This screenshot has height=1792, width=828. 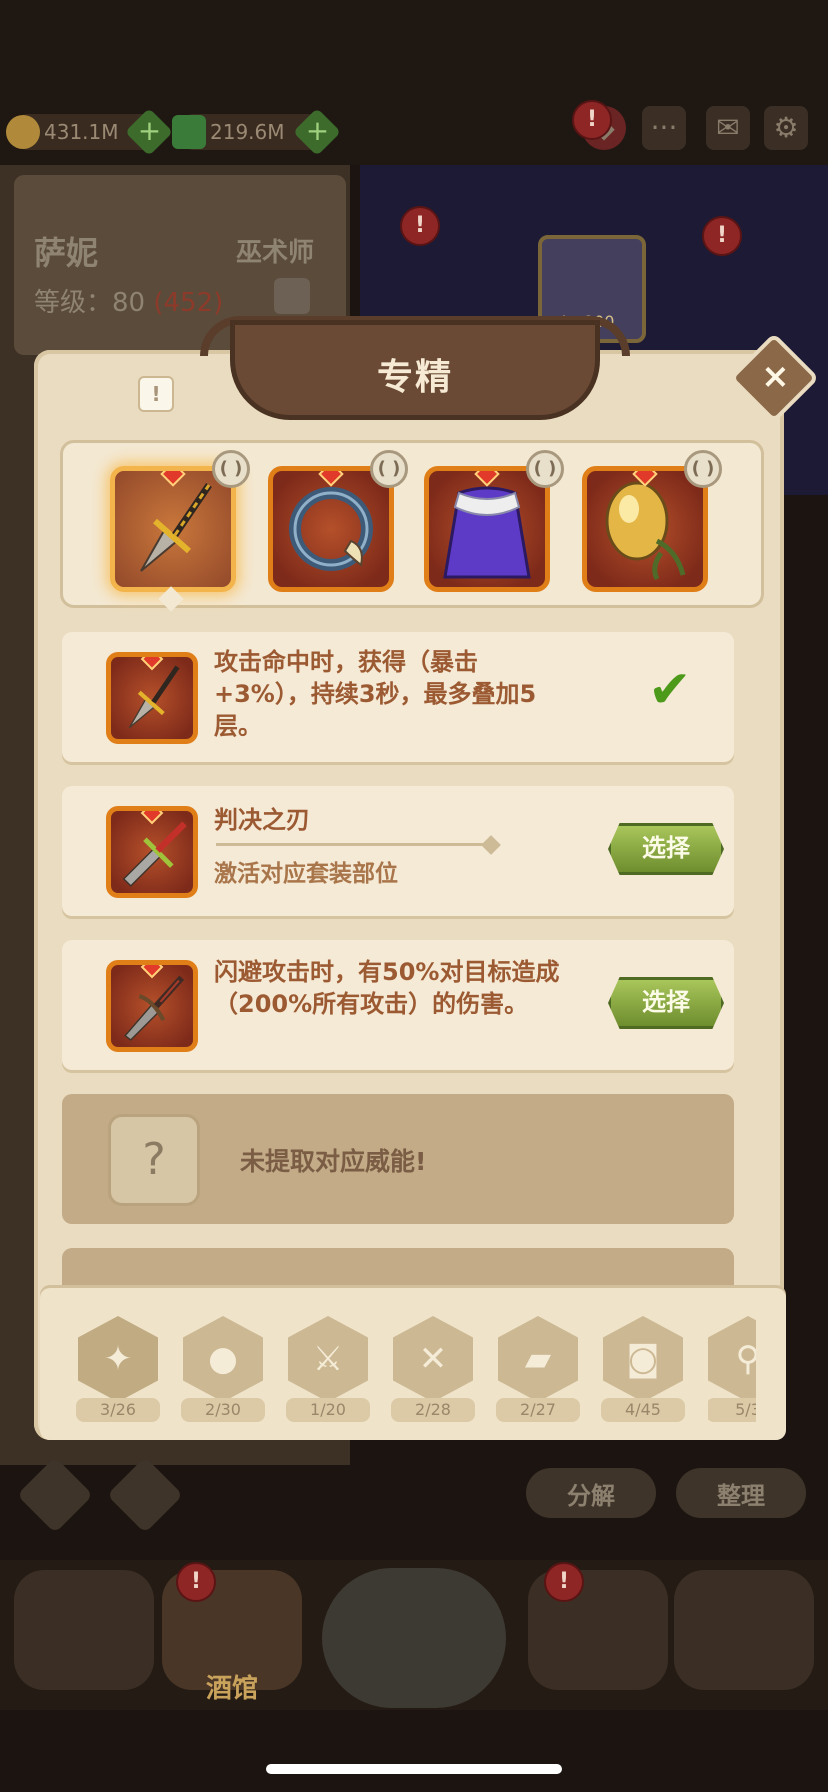 I want to click on option-1-icon, so click(x=152, y=698).